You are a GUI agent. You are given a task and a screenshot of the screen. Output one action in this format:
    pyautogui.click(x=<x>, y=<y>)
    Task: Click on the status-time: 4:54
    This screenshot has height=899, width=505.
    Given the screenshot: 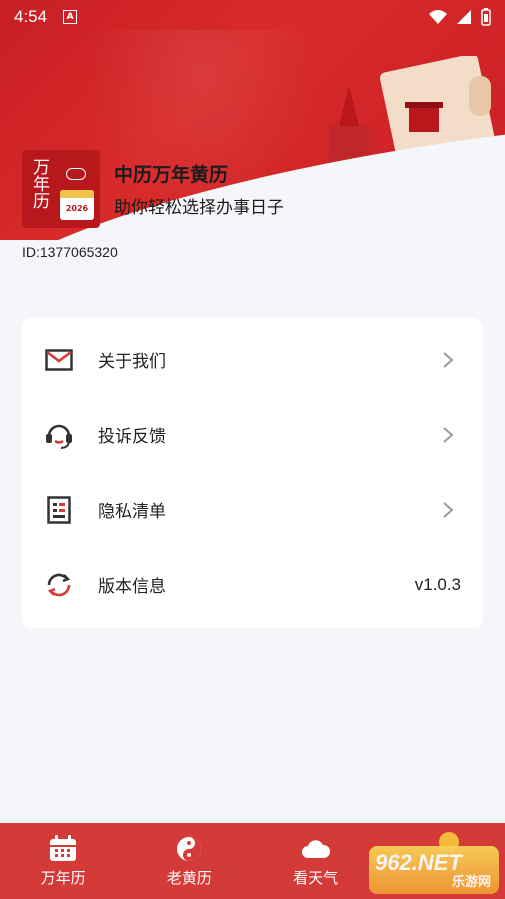 What is the action you would take?
    pyautogui.click(x=31, y=16)
    